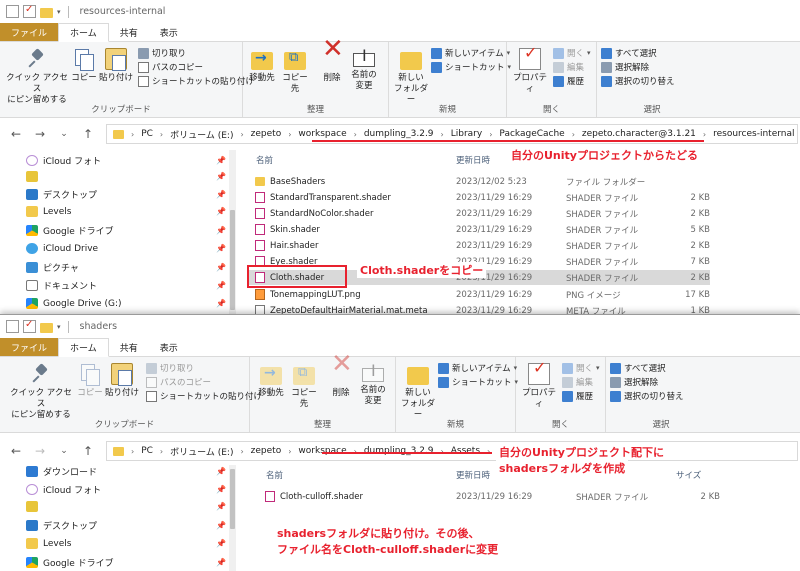 Image resolution: width=800 pixels, height=571 pixels. What do you see at coordinates (64, 451) in the screenshot?
I see `recent-dropdown-icon: ⌄` at bounding box center [64, 451].